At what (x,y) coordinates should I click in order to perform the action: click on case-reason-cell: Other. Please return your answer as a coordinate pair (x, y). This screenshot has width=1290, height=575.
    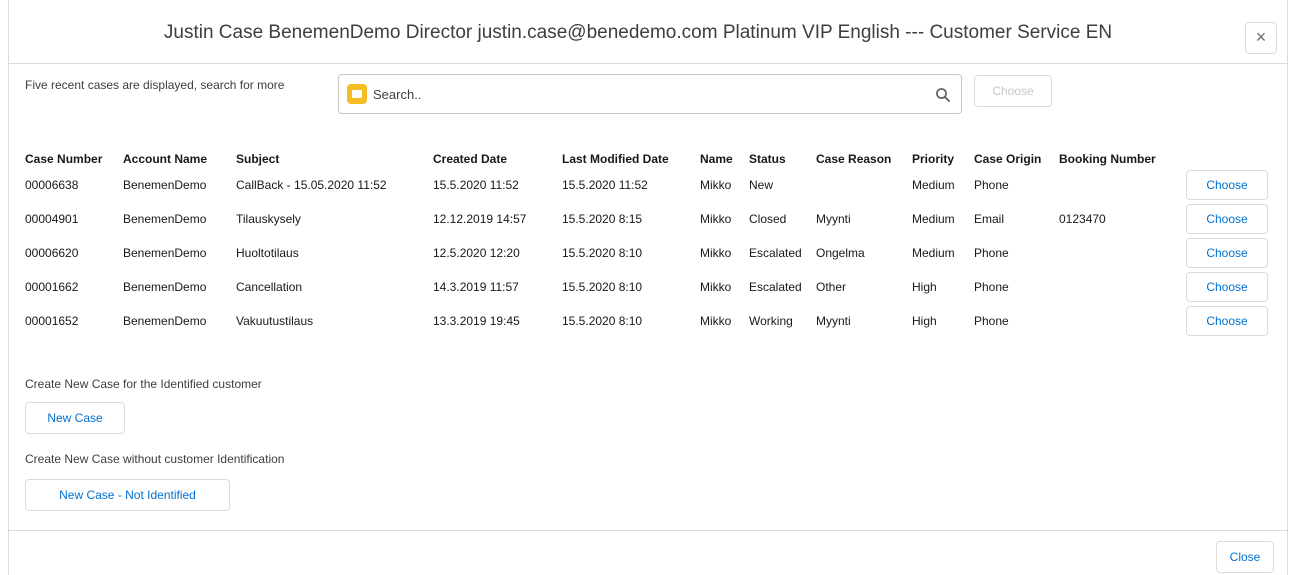
    Looking at the image, I should click on (831, 287).